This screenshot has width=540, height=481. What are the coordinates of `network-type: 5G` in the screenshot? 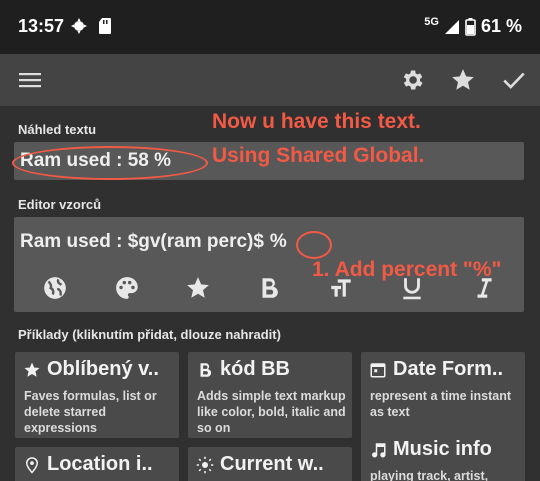 It's located at (431, 21).